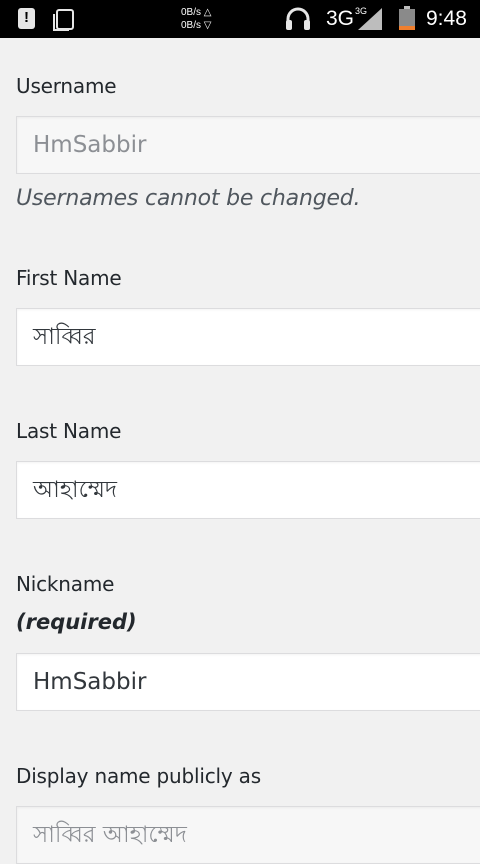 This screenshot has height=864, width=480. I want to click on nickname-label: Nickname, so click(65, 584).